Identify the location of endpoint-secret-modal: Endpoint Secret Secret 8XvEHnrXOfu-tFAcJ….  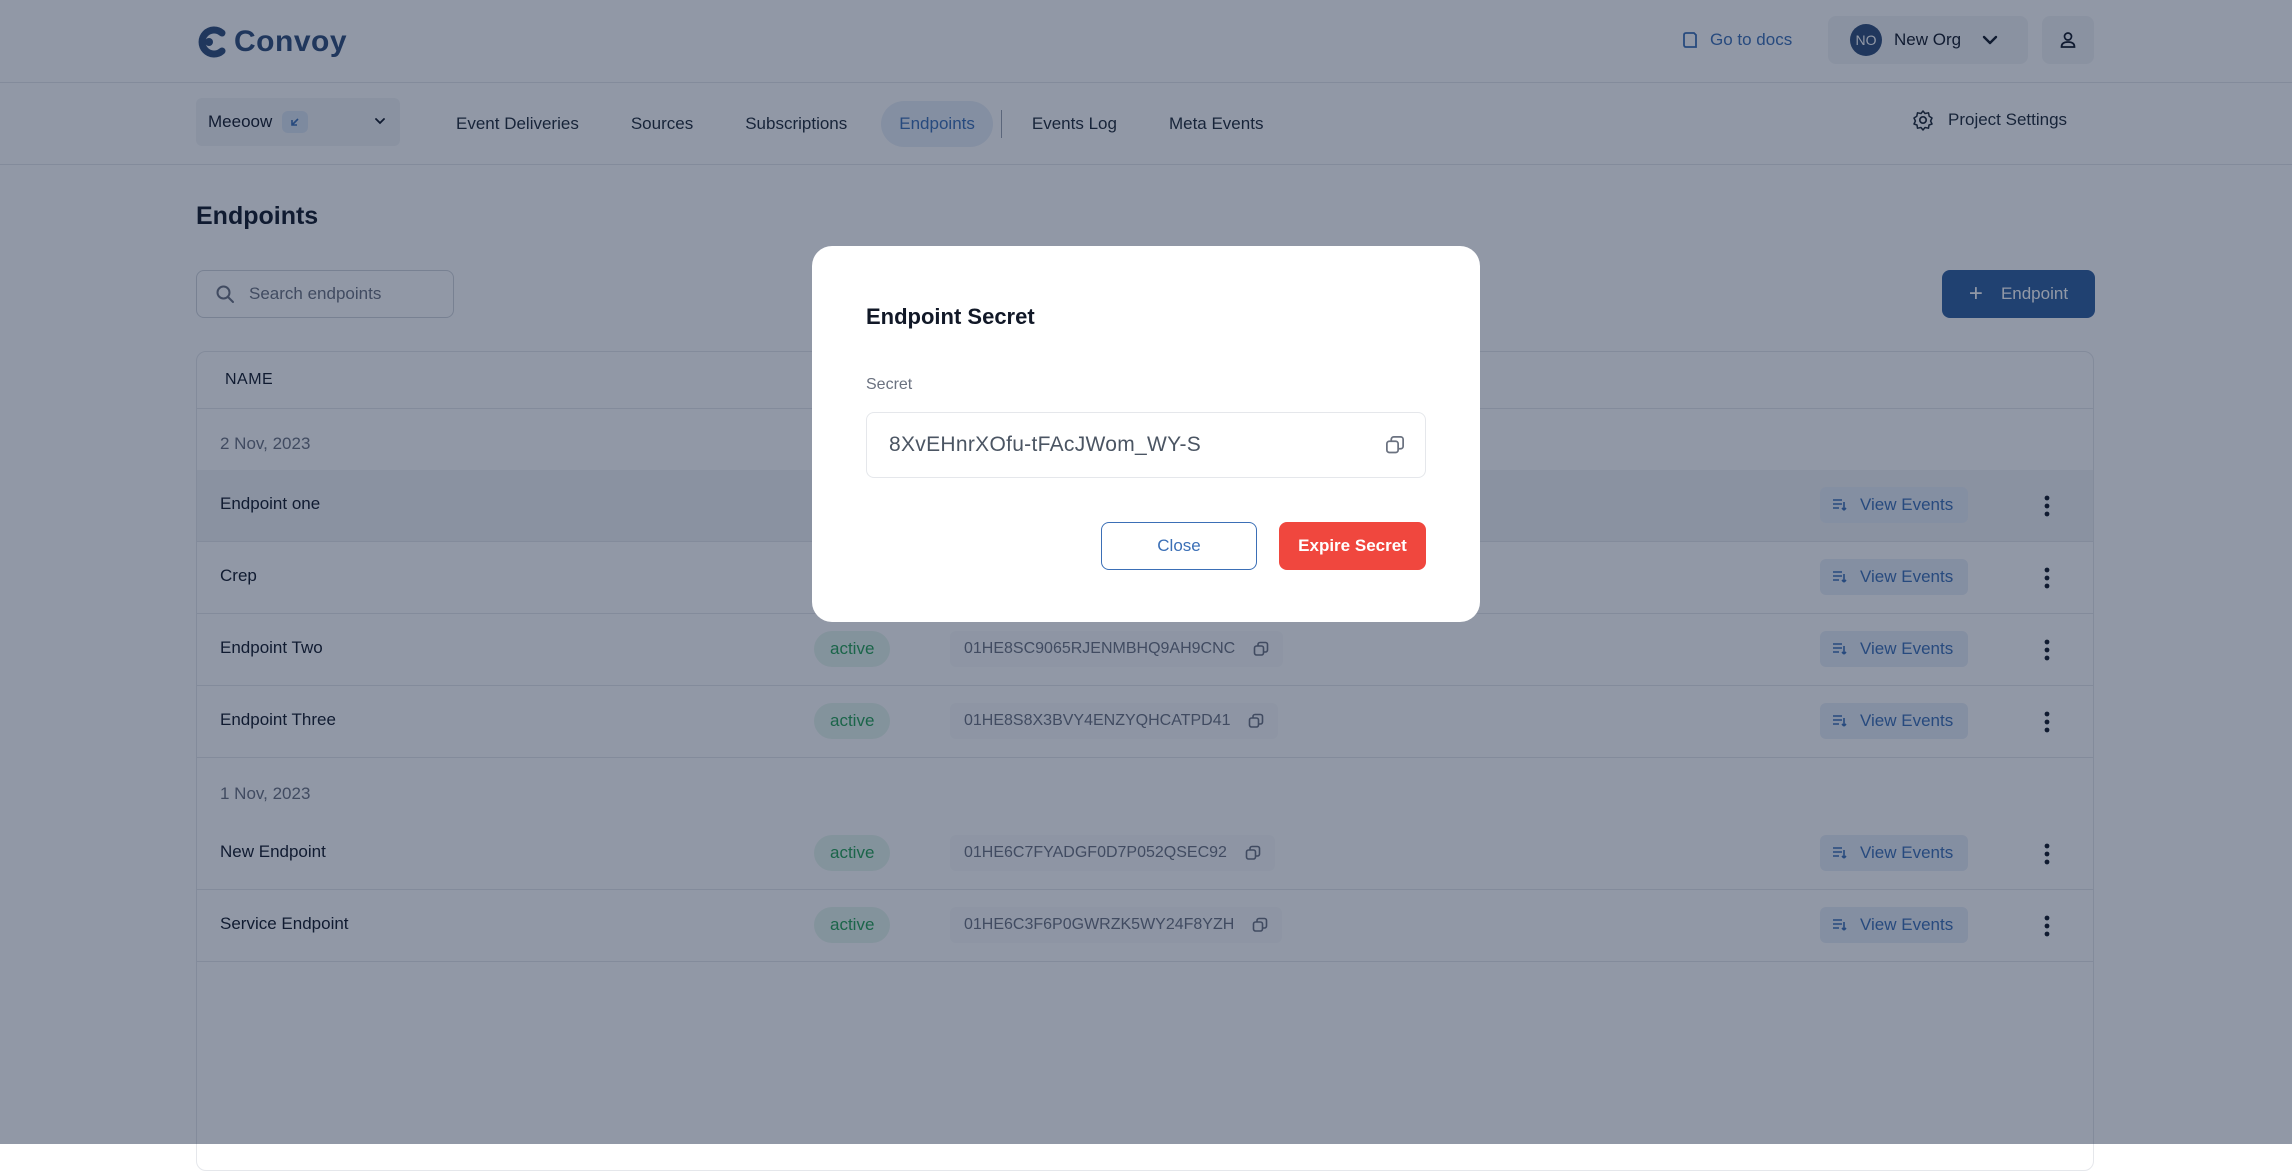
(1146, 434).